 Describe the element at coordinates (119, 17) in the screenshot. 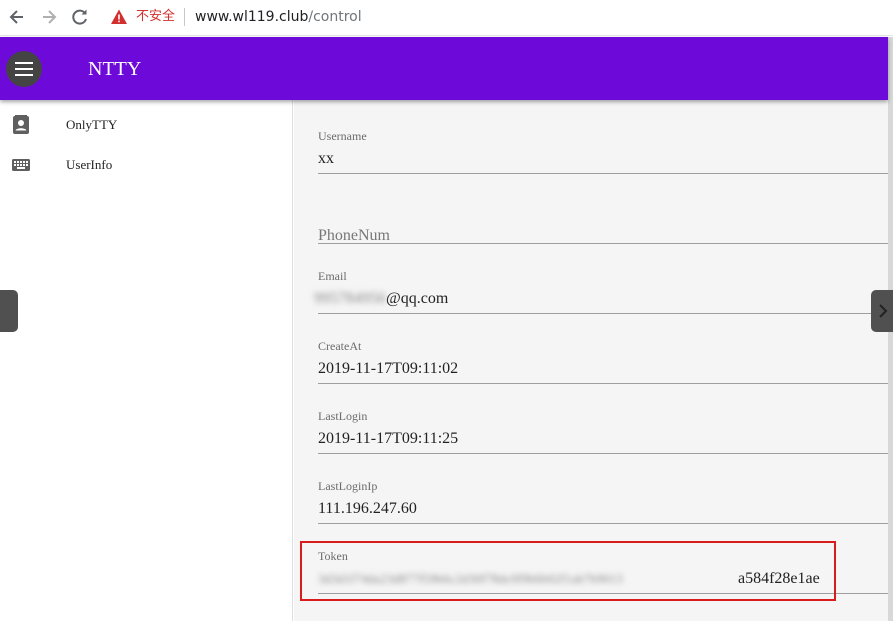

I see `warning-icon` at that location.